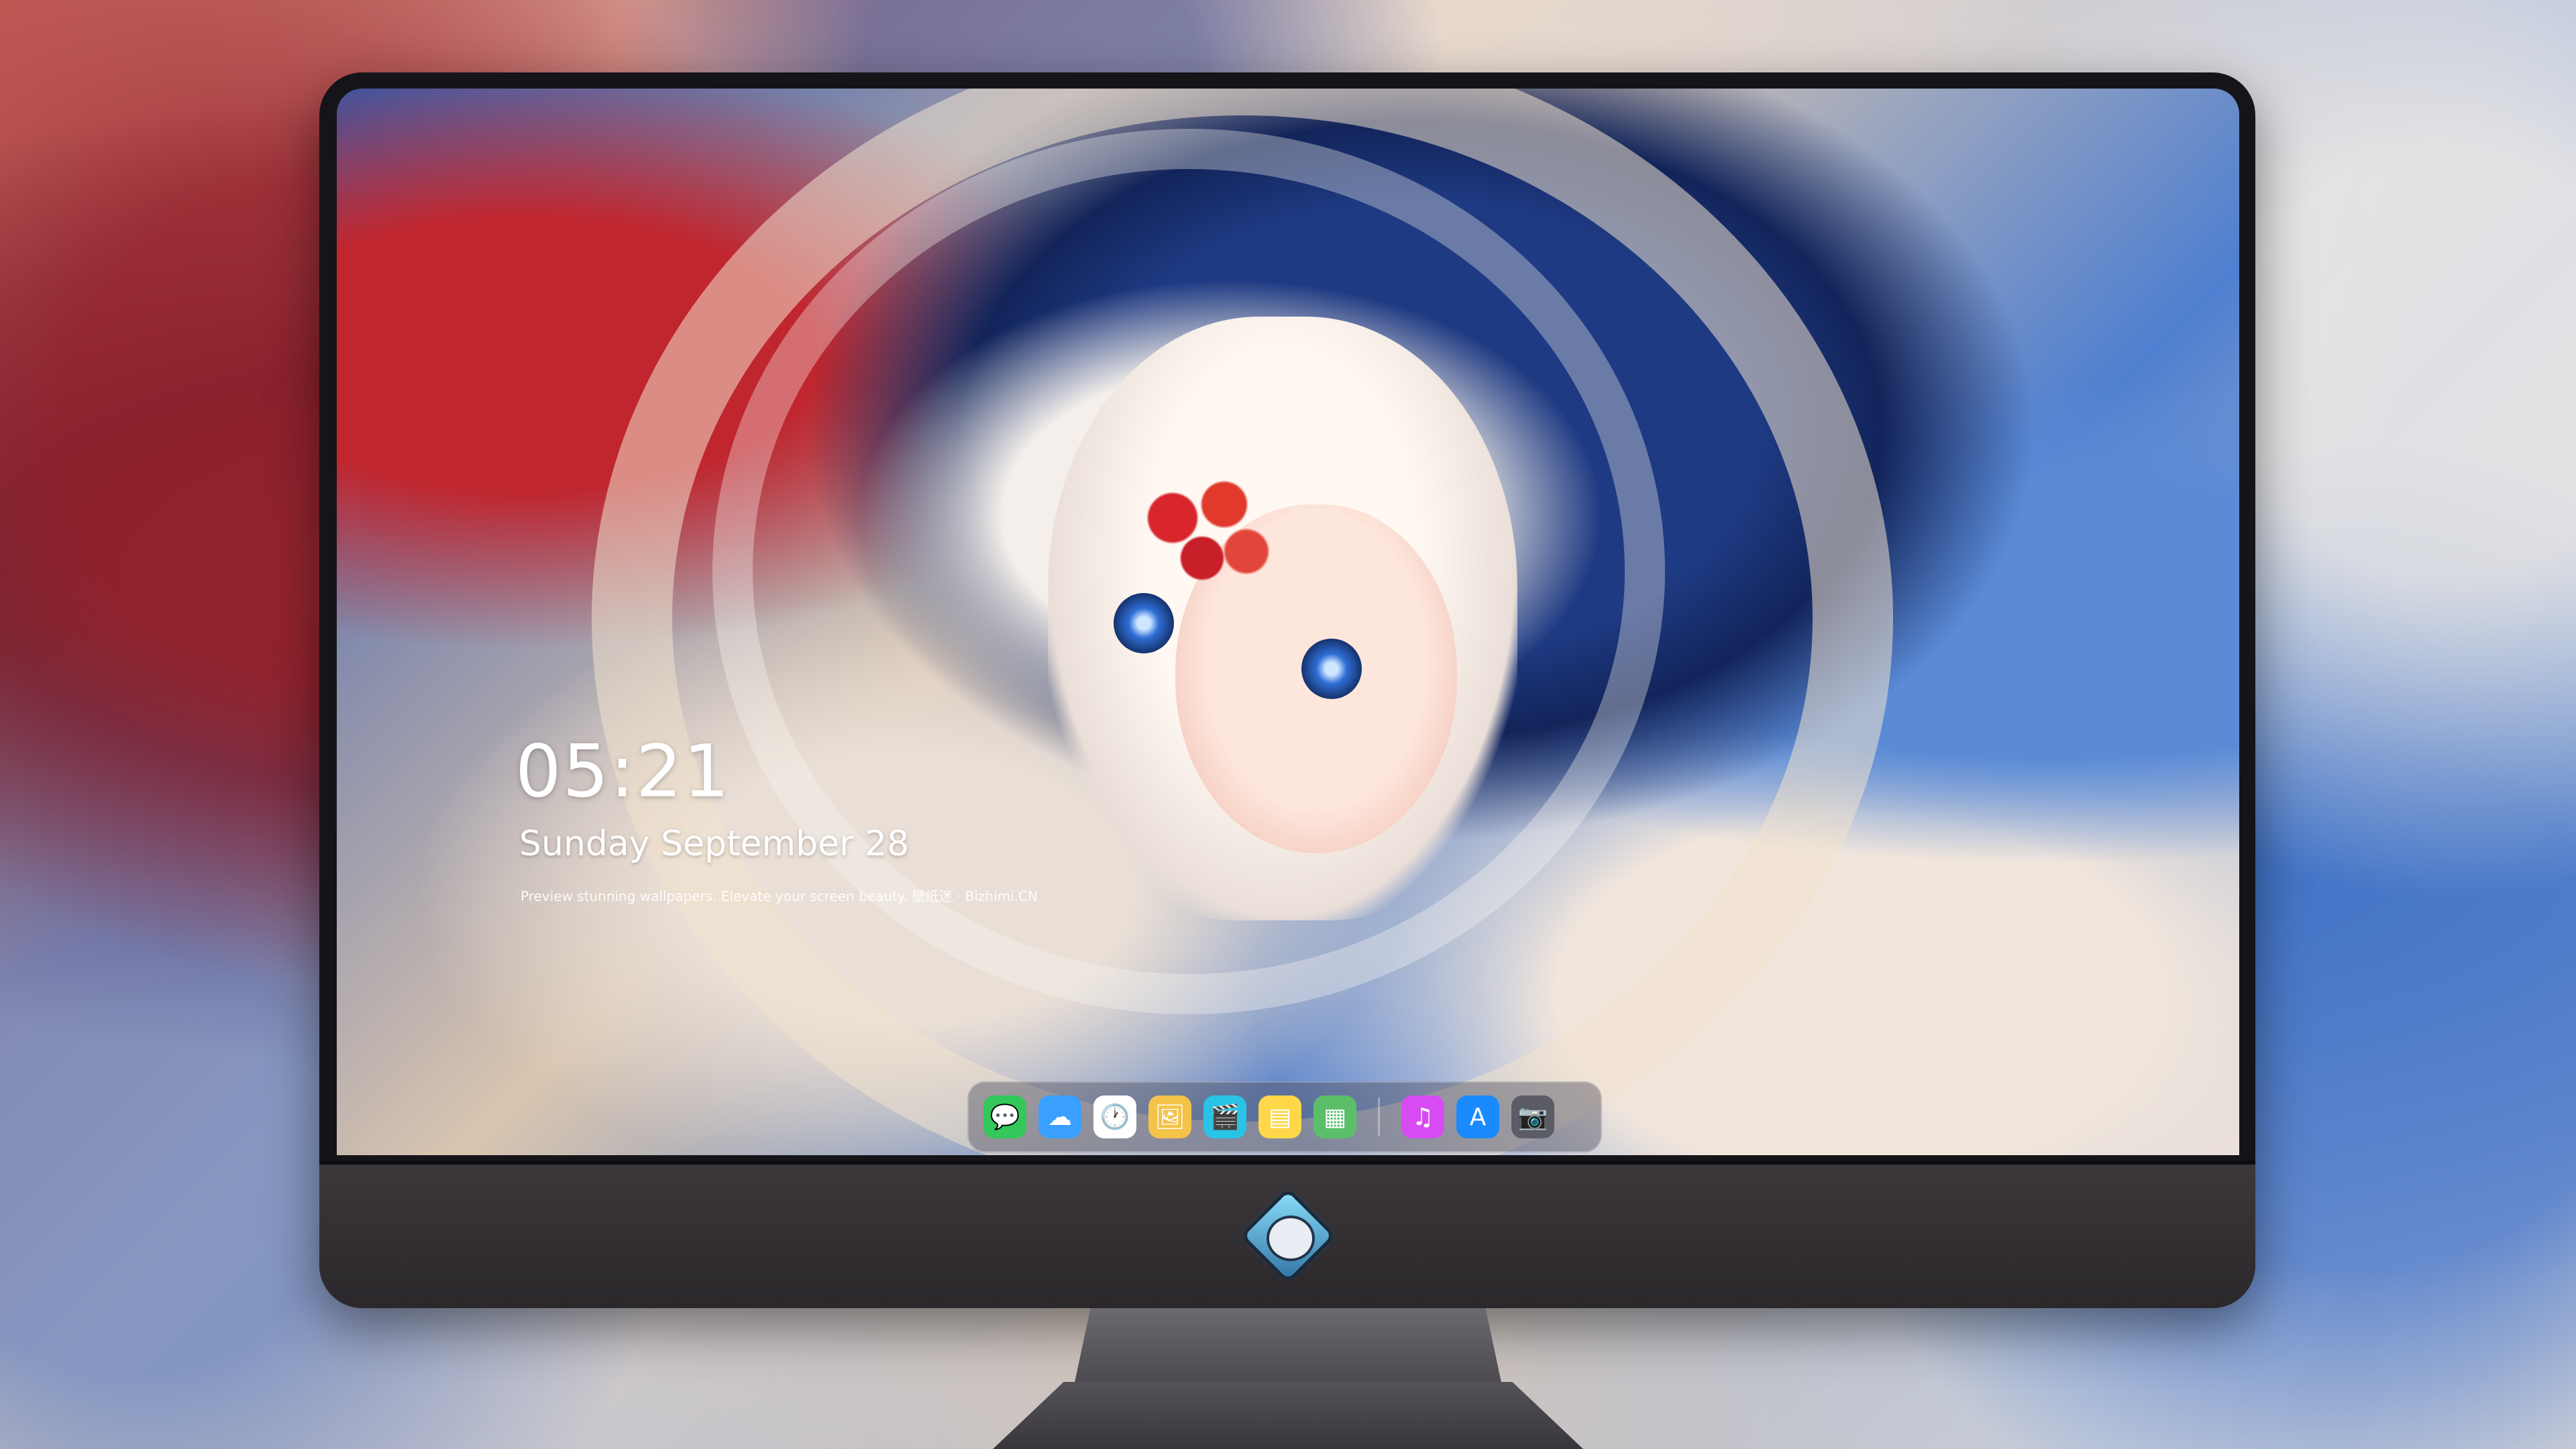 The width and height of the screenshot is (2576, 1449). I want to click on photos-icon: ▦, so click(1334, 1116).